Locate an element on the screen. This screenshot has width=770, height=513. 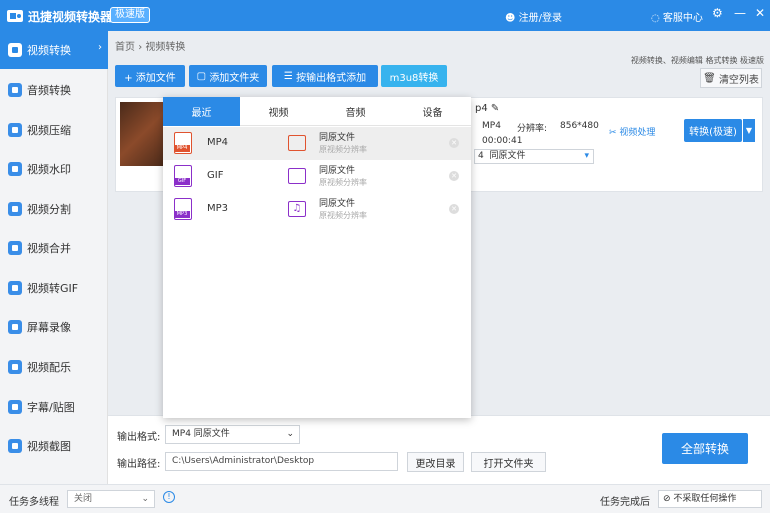
sidebar-item-gif: 视频转GIF is located at coordinates (54, 288).